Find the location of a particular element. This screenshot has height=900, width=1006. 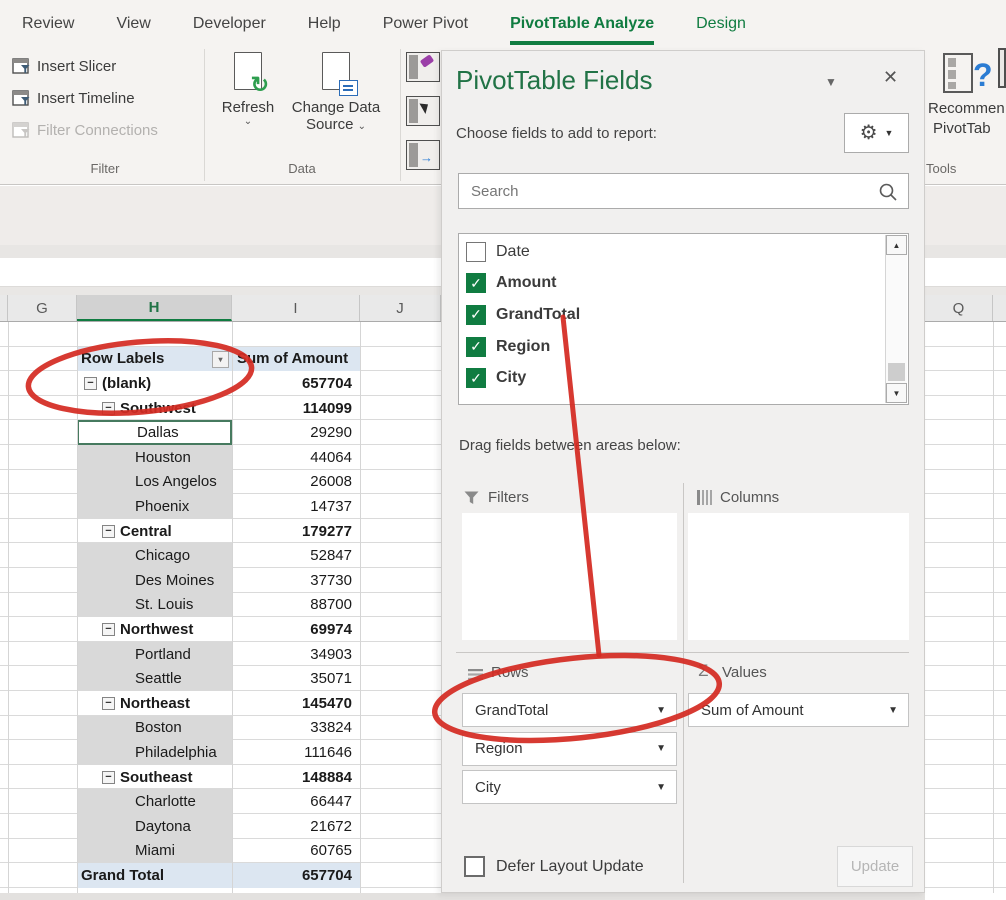

tab-power-pivot: Power Pivot is located at coordinates (425, 22).